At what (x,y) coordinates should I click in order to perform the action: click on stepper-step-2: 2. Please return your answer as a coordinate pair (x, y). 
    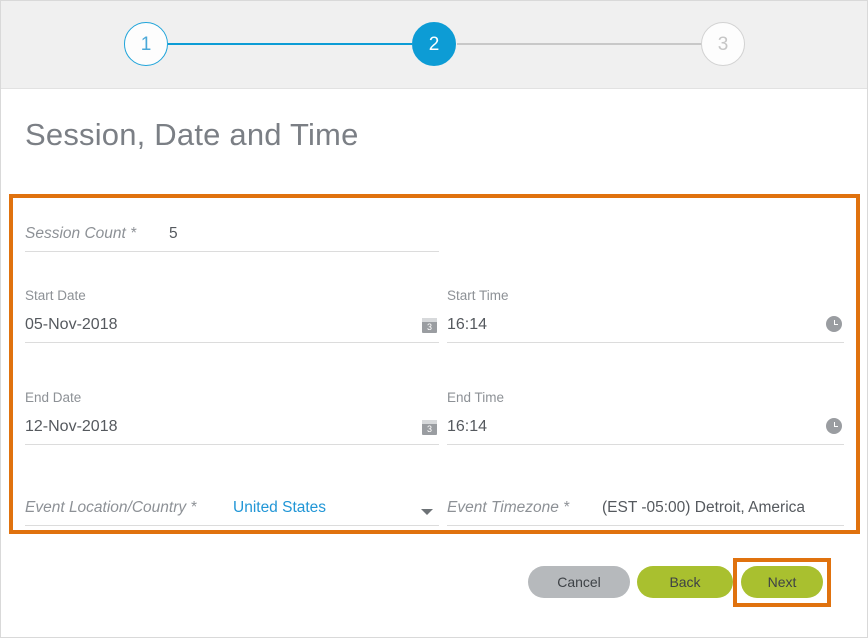
    Looking at the image, I should click on (434, 44).